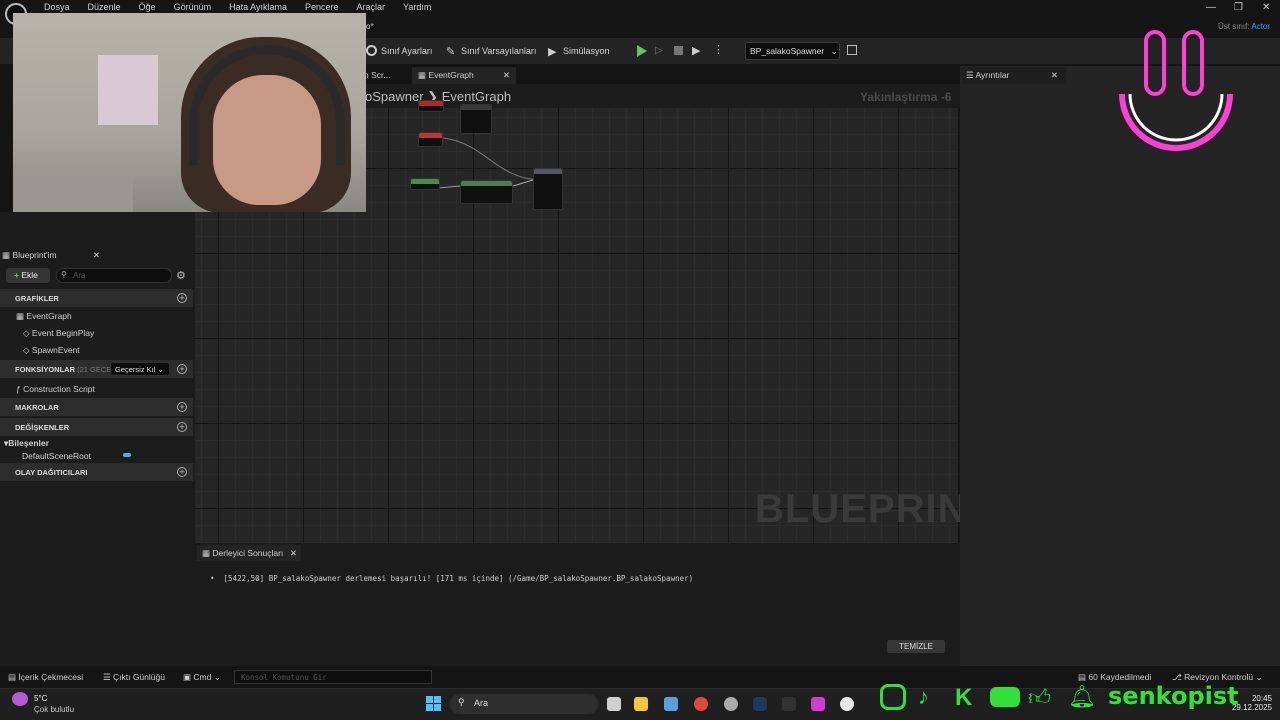  Describe the element at coordinates (642, 51) in the screenshot. I see `play-icon` at that location.